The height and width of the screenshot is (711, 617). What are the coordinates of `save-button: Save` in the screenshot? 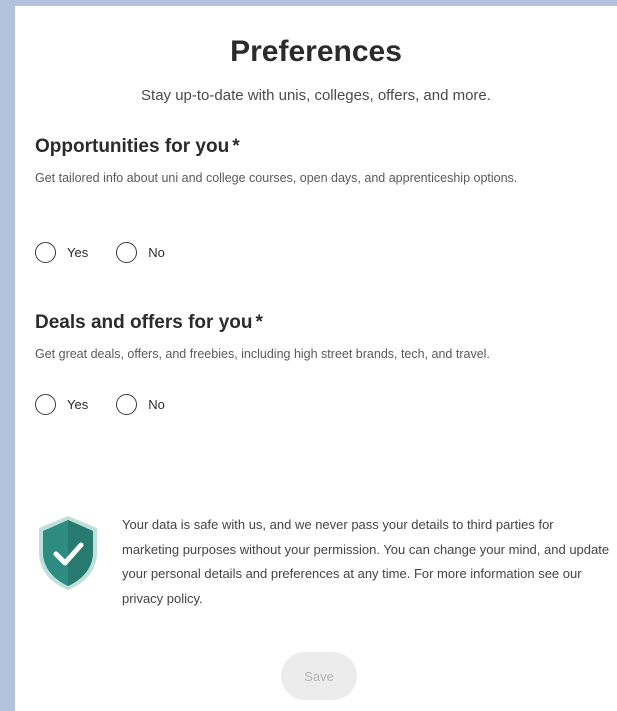 It's located at (319, 676).